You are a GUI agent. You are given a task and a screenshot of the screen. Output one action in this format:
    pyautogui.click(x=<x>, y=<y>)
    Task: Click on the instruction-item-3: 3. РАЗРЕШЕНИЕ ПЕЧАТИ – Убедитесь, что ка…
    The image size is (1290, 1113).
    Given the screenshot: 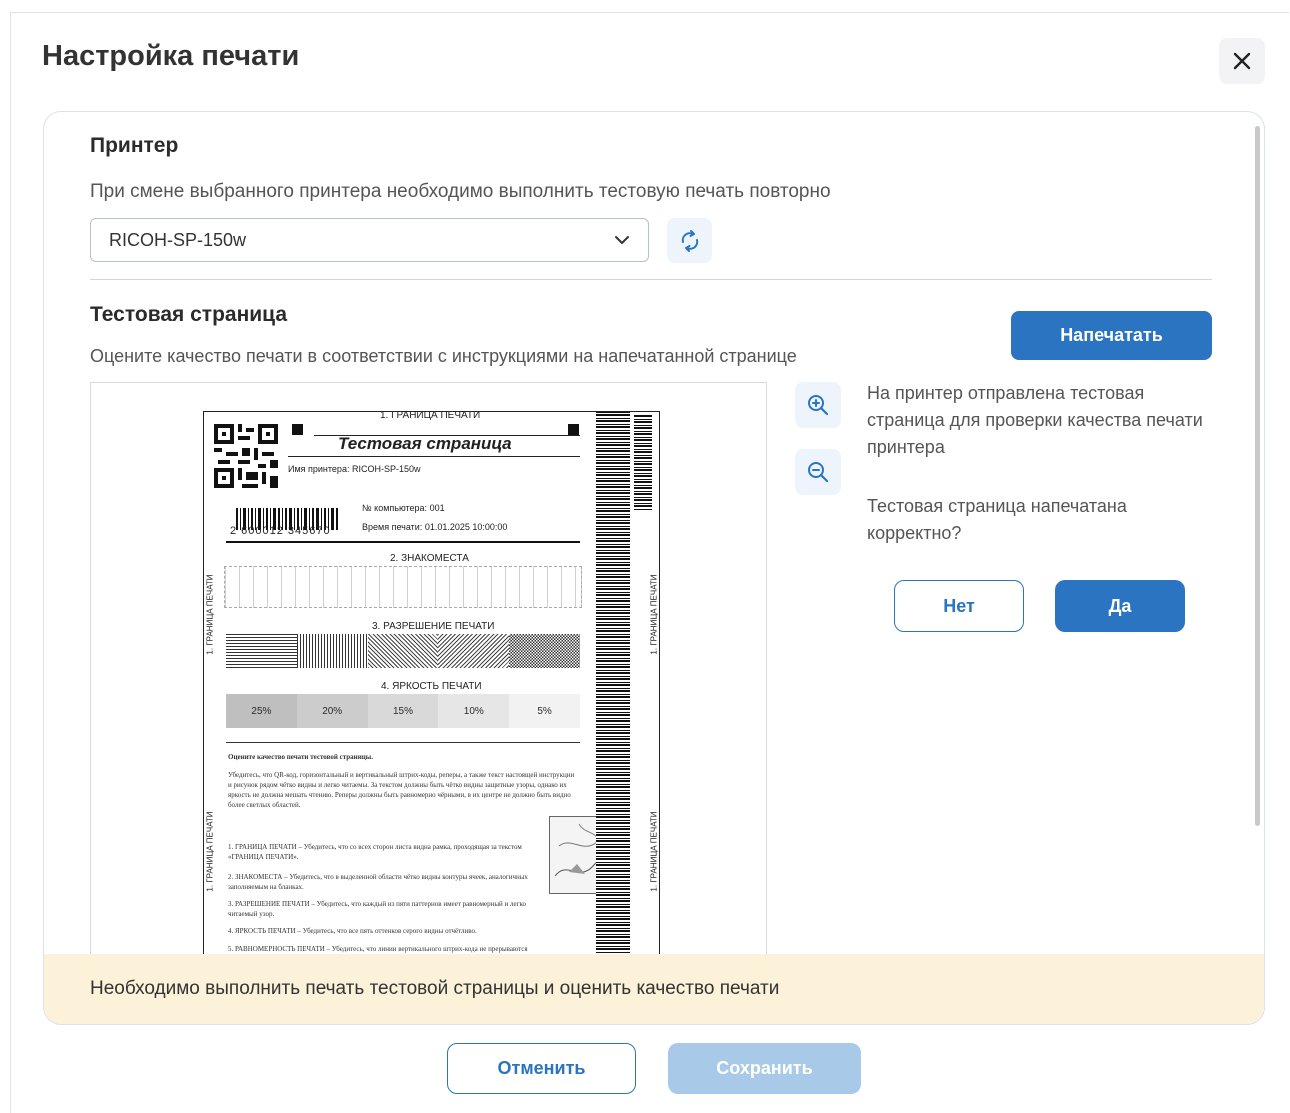 What is the action you would take?
    pyautogui.click(x=377, y=909)
    